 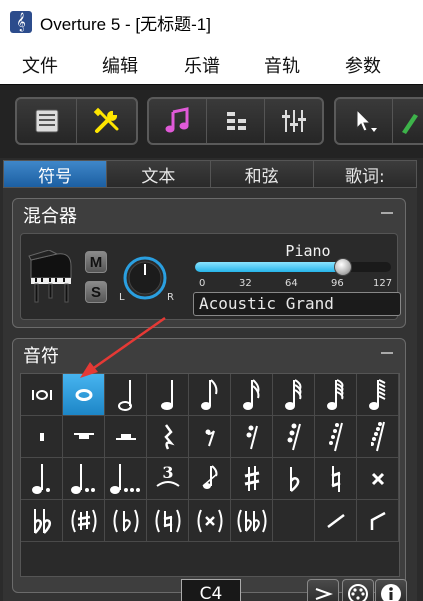 I want to click on pan-knob, so click(x=145, y=282).